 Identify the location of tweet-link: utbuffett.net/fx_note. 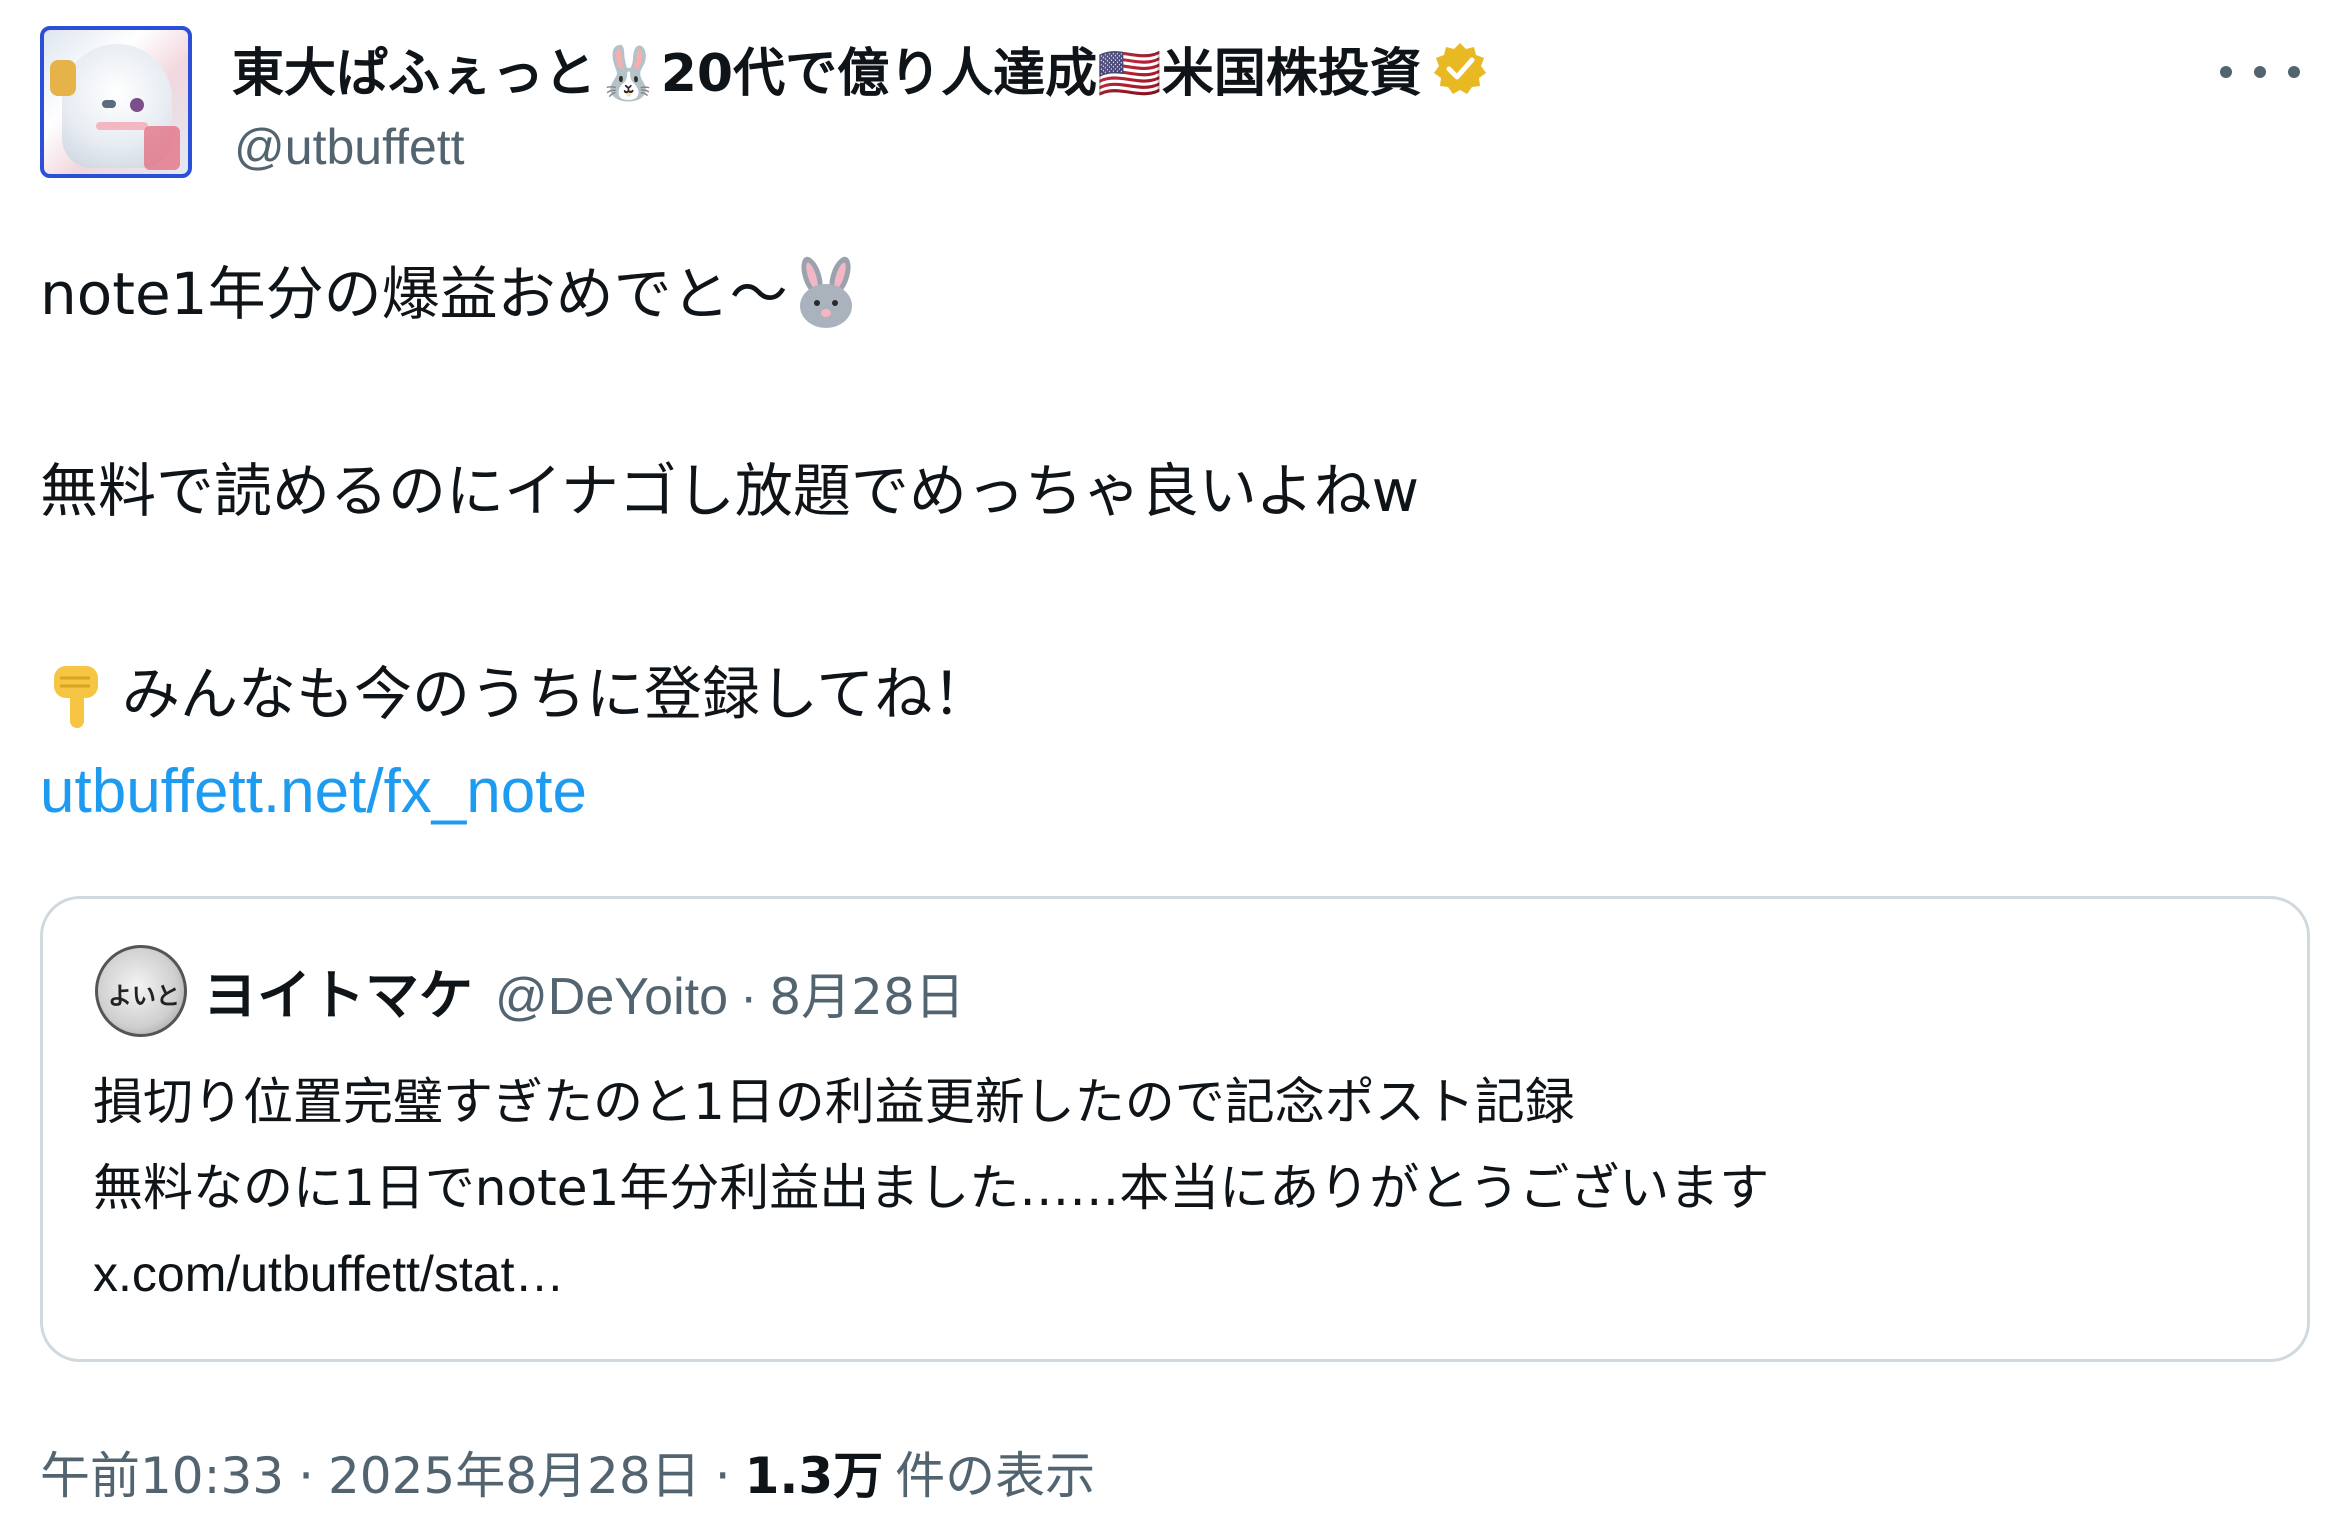
(313, 791).